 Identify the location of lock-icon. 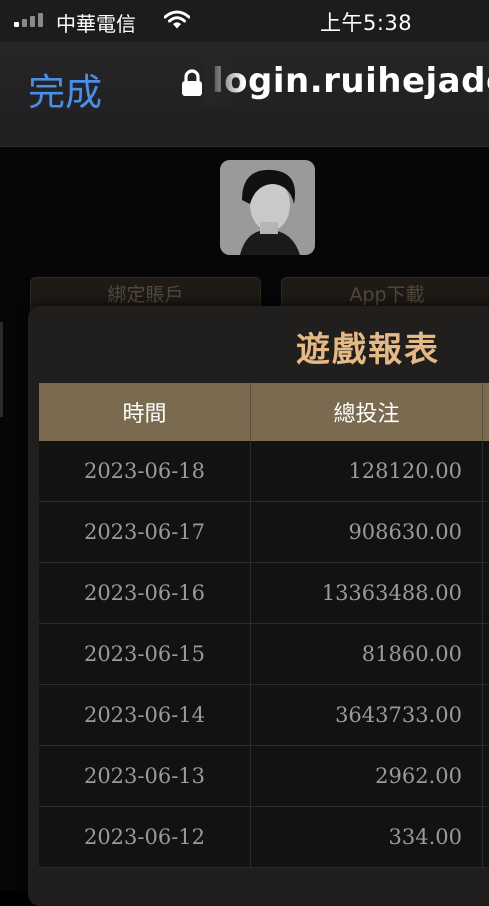
(192, 82).